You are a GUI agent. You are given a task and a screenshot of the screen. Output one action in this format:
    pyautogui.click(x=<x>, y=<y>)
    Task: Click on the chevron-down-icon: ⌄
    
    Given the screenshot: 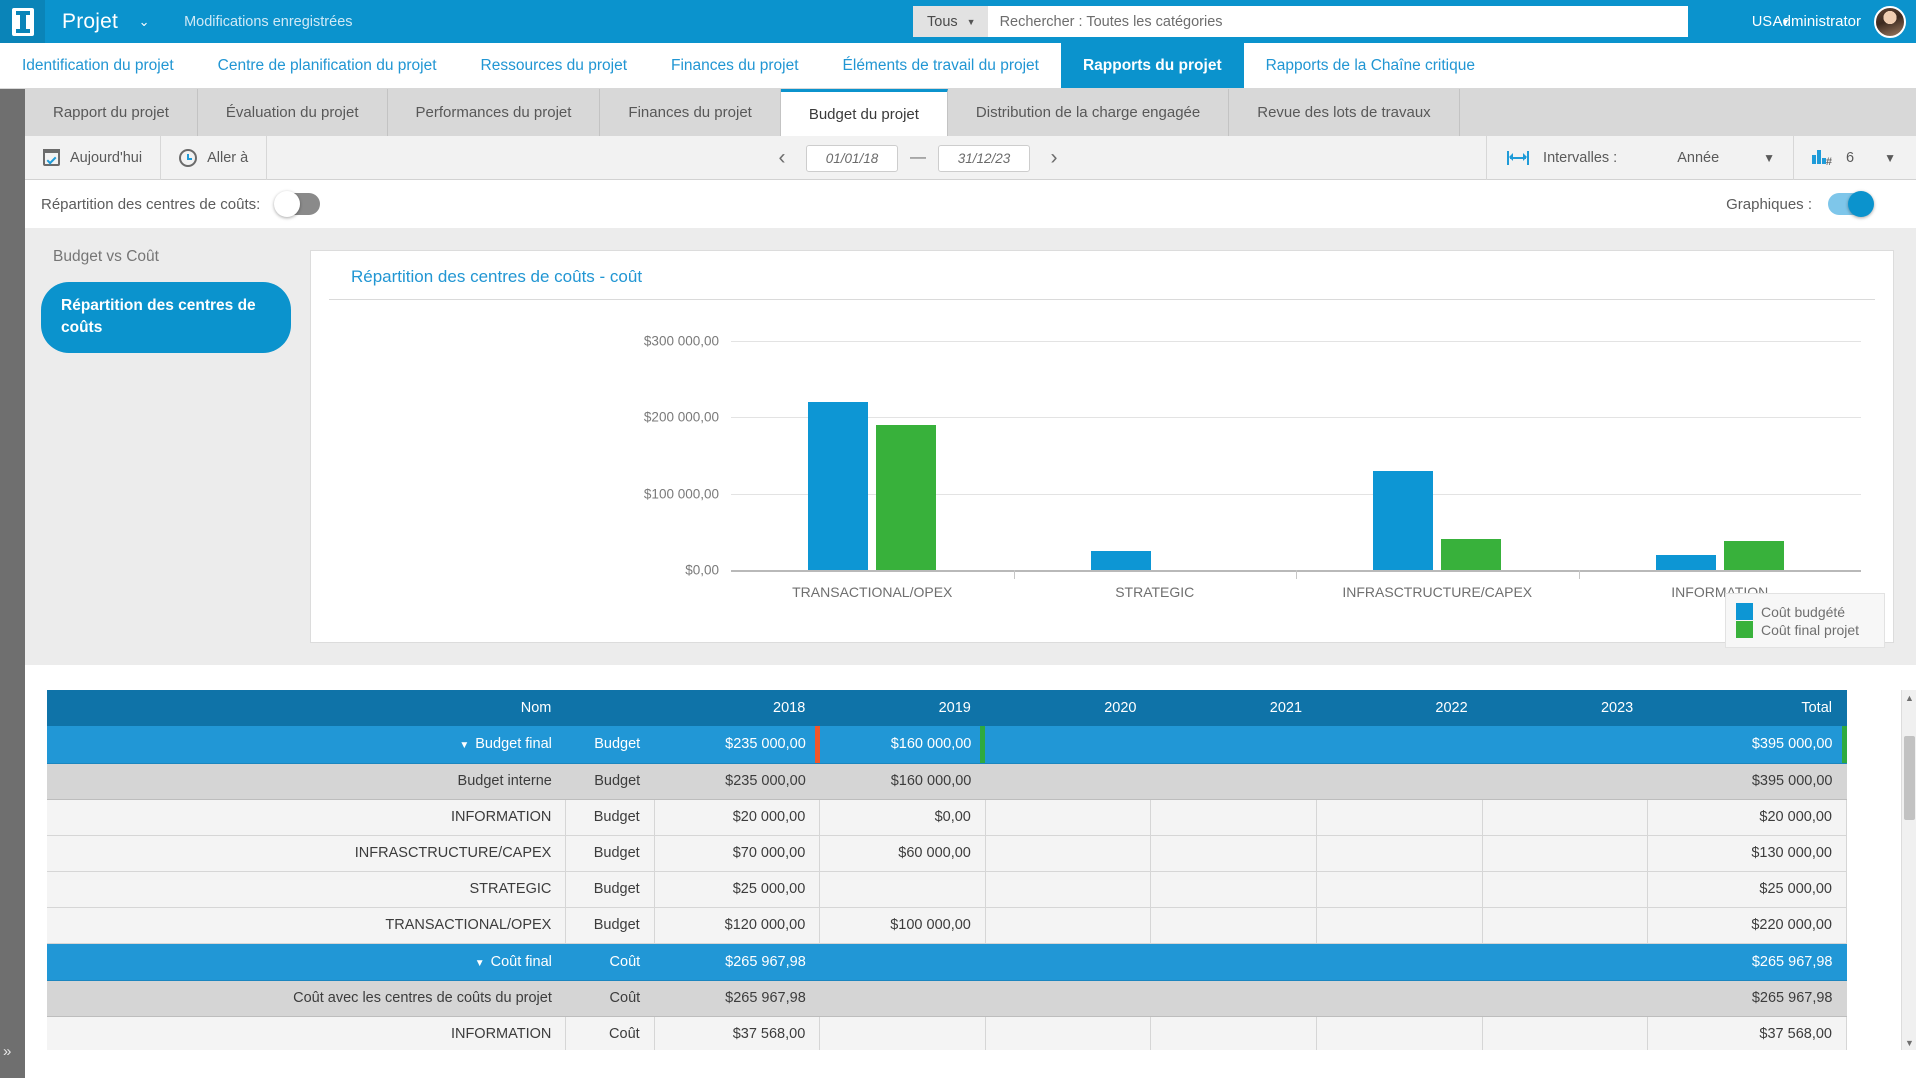 What is the action you would take?
    pyautogui.click(x=144, y=22)
    